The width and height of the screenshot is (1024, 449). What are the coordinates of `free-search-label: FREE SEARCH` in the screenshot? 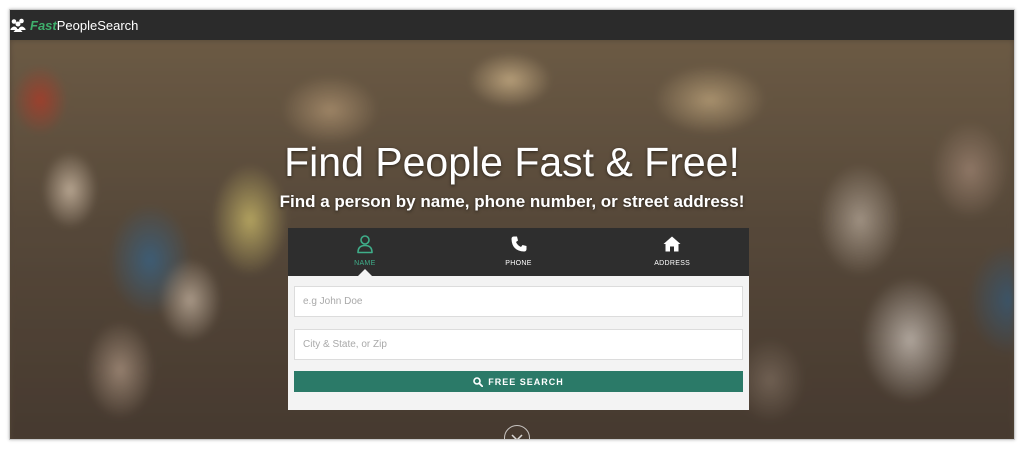 It's located at (526, 381).